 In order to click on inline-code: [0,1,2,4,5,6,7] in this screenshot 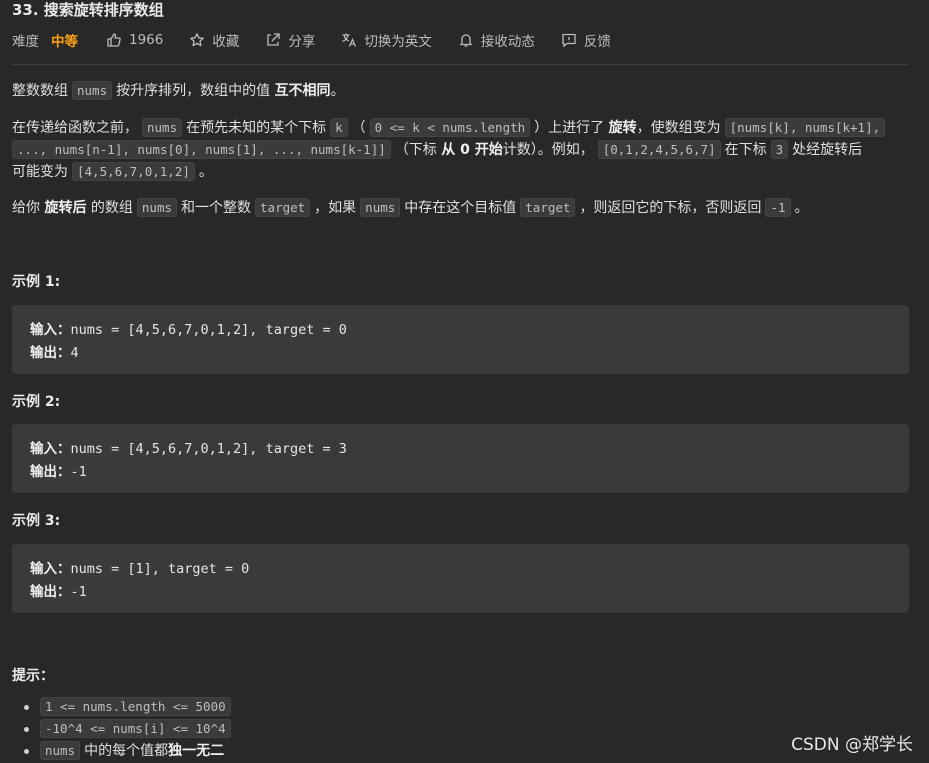, I will do `click(659, 149)`.